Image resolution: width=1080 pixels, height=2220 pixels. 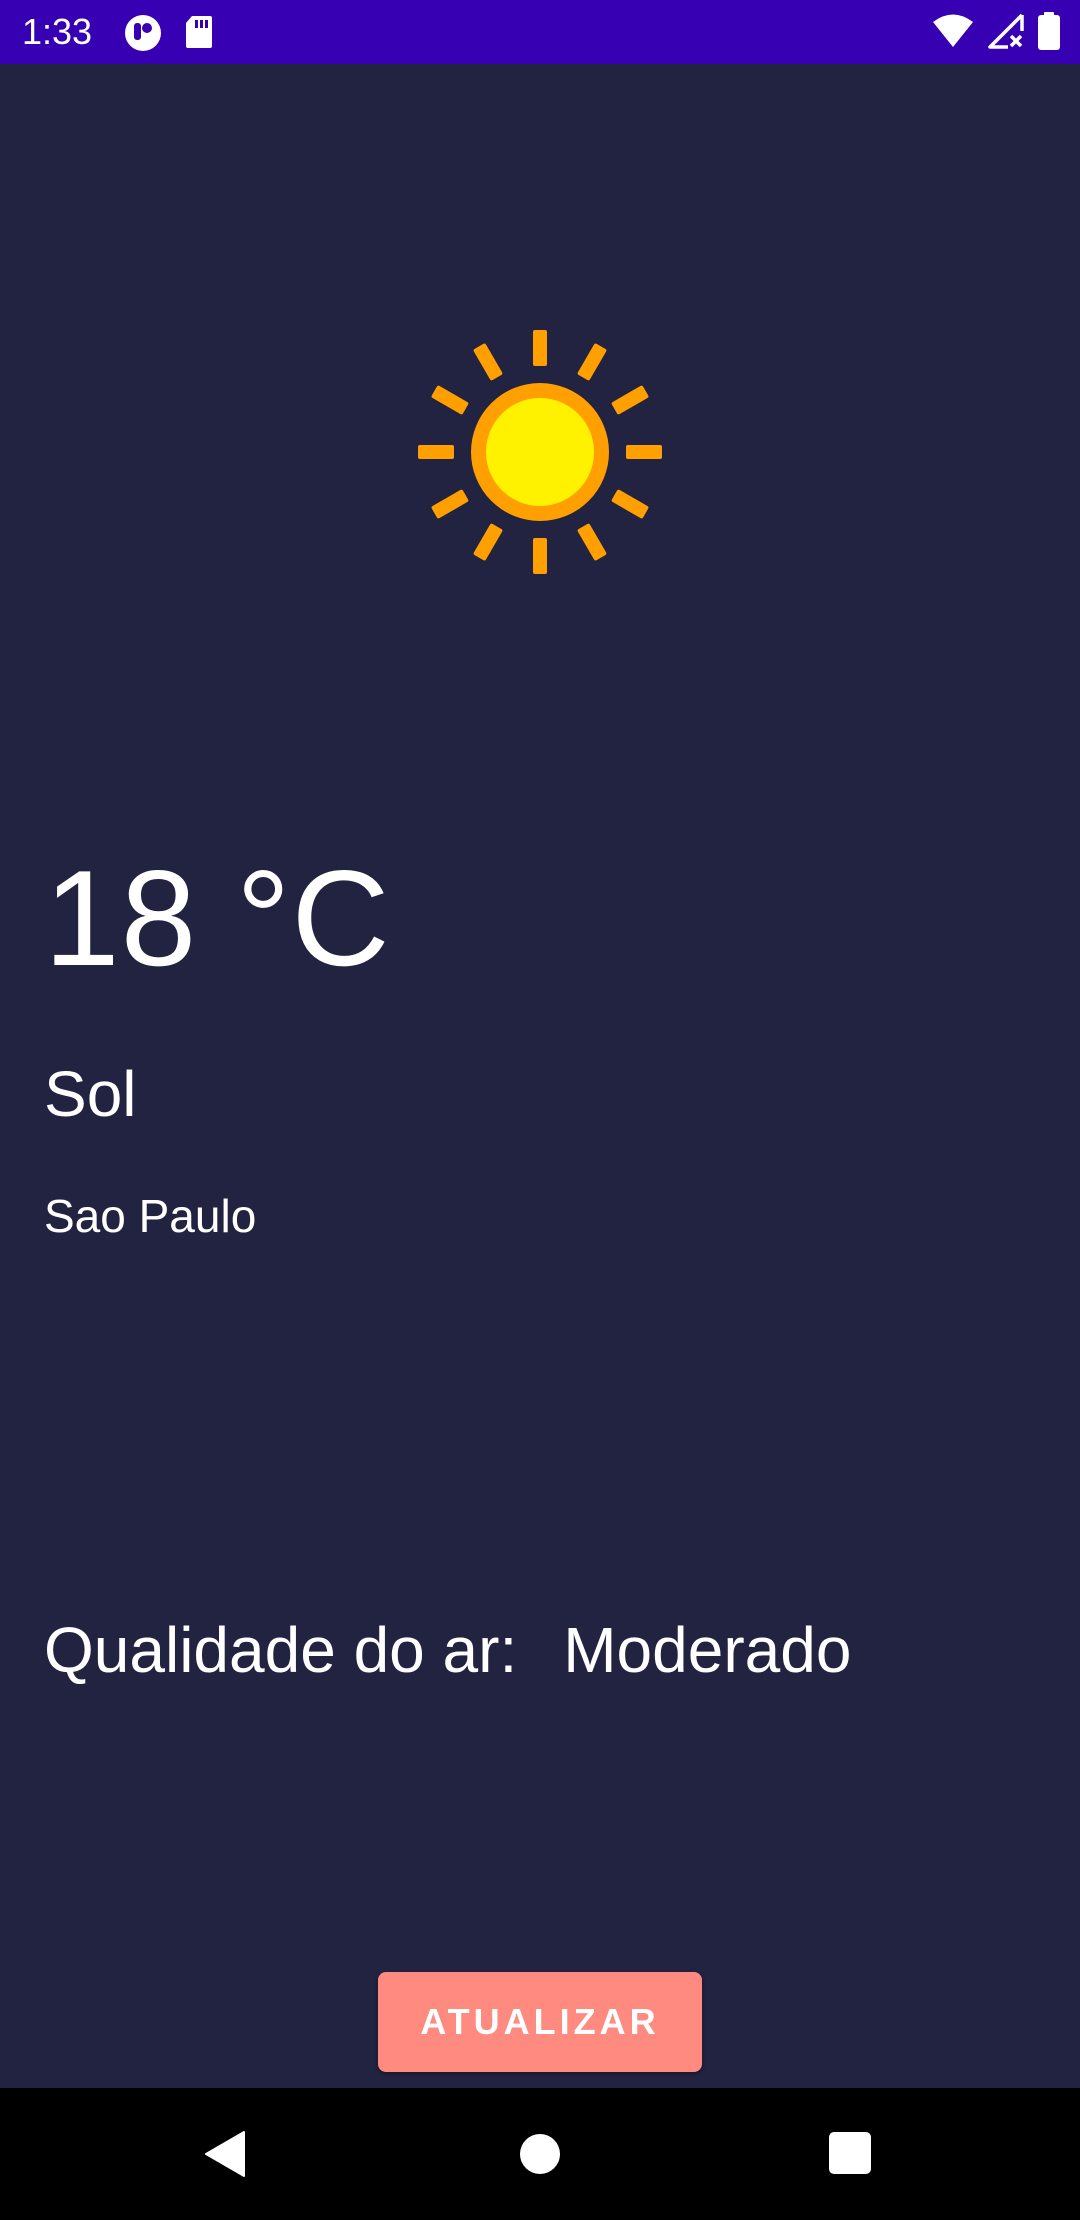 I want to click on weather-condition: Sol, so click(x=90, y=1094).